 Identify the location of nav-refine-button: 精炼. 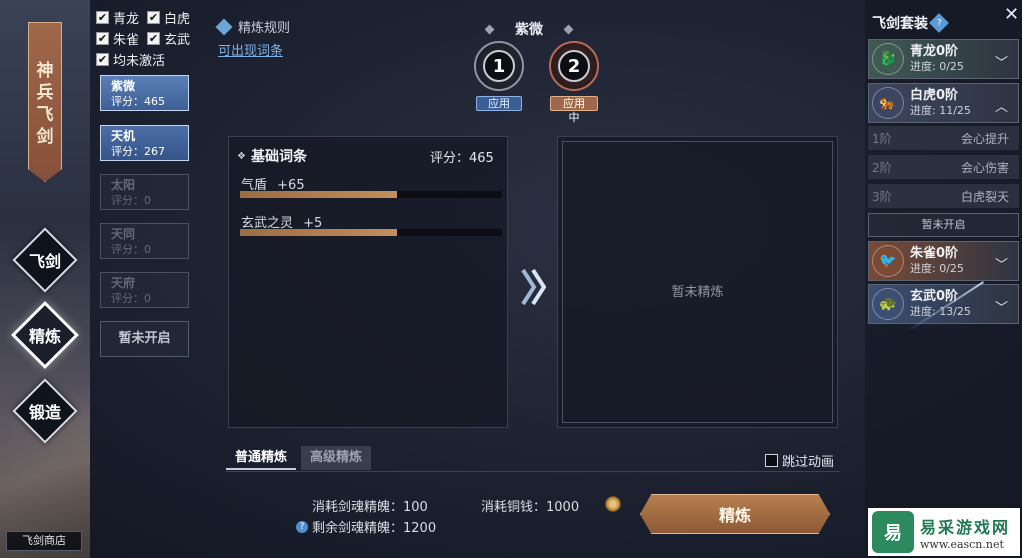
(45, 335).